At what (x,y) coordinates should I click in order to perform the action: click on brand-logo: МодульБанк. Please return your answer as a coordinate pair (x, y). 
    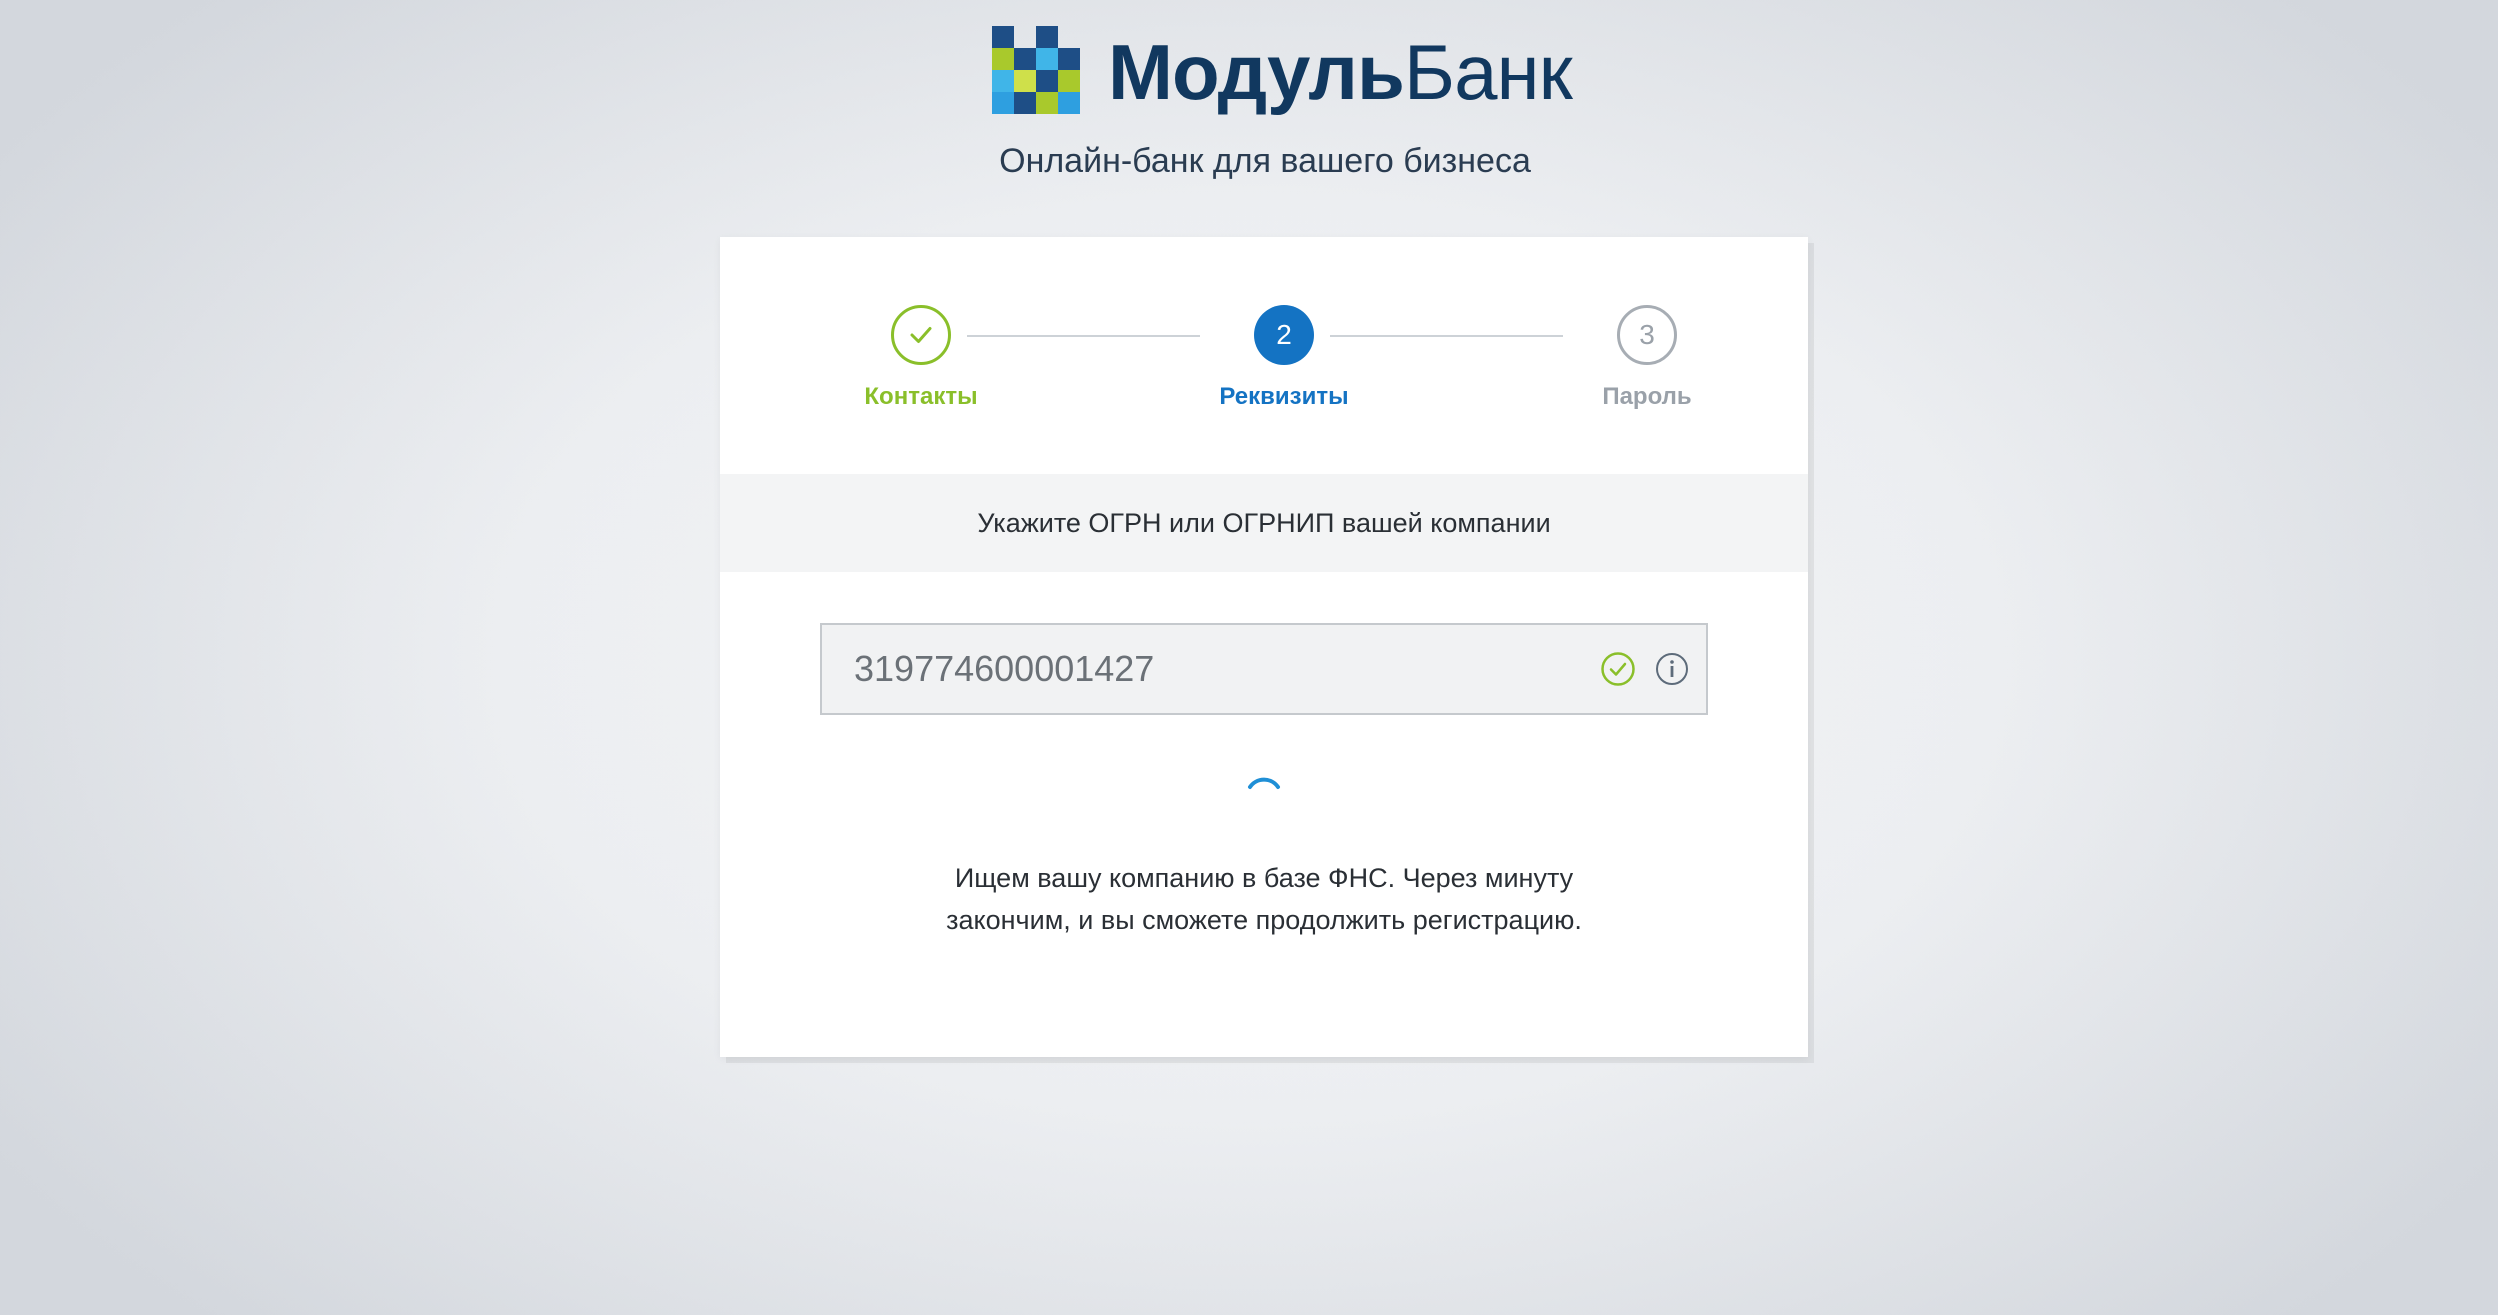
    Looking at the image, I should click on (1282, 72).